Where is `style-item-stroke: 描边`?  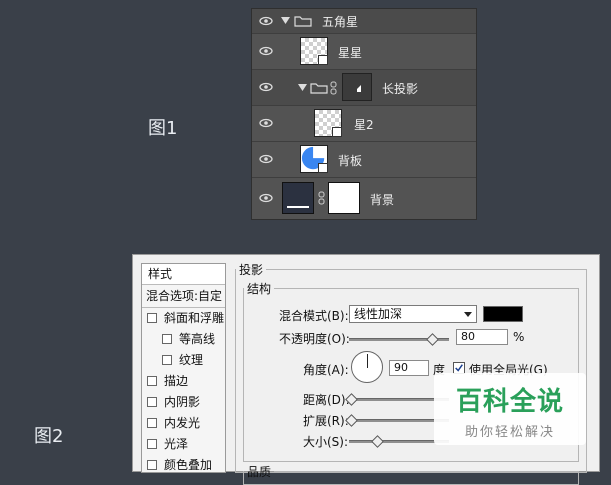
style-item-stroke: 描边 is located at coordinates (183, 381).